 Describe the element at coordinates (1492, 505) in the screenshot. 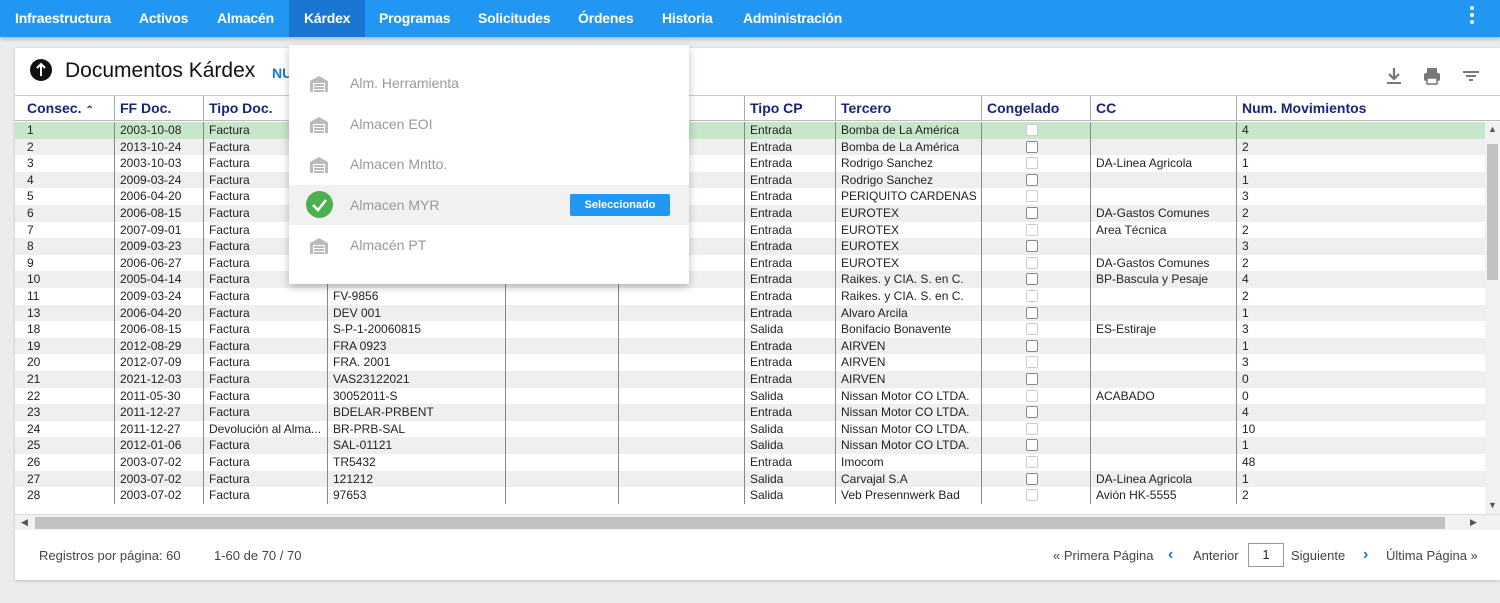

I see `scroll-down-icon: ▼` at that location.